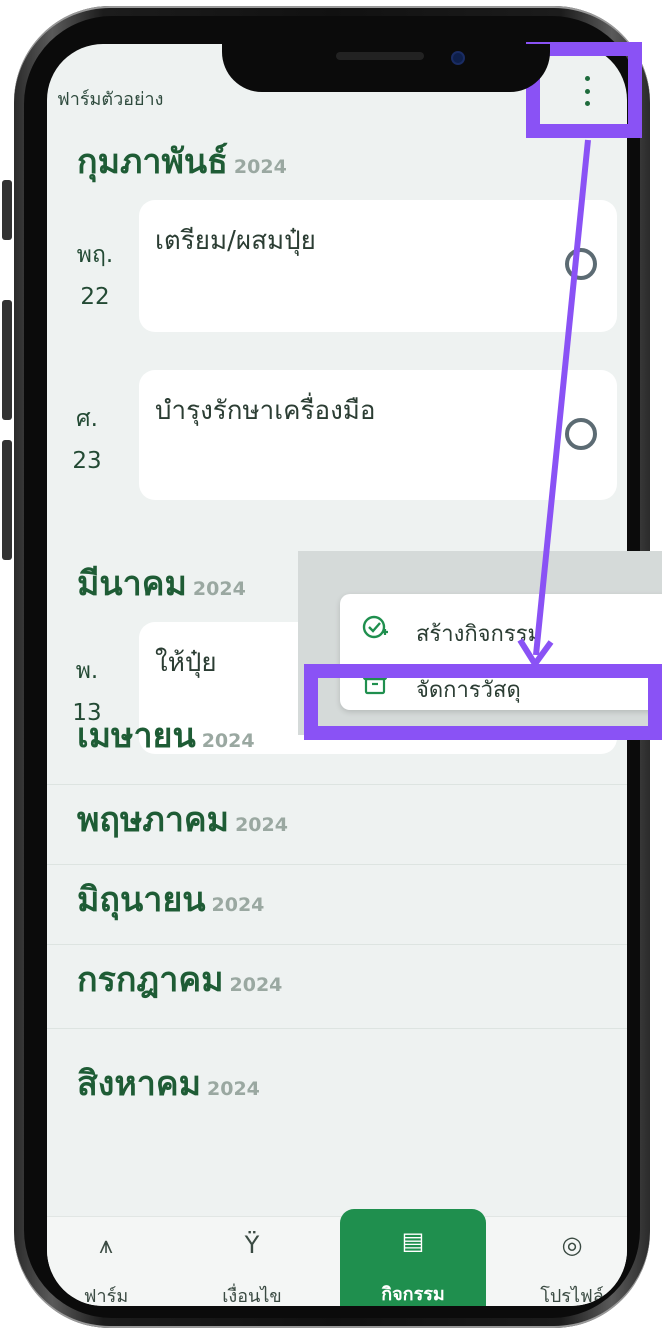 This screenshot has height=1335, width=662. I want to click on phone-notch, so click(386, 68).